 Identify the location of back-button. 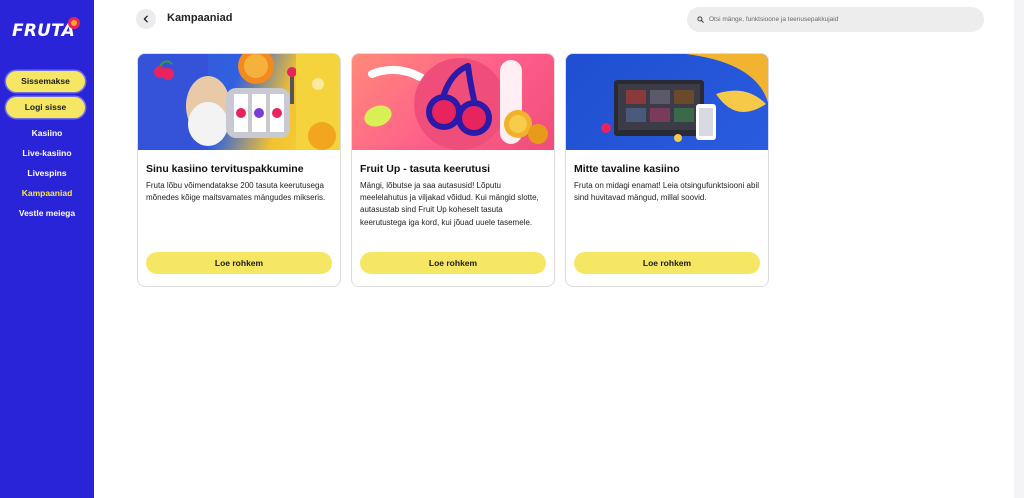
(146, 19).